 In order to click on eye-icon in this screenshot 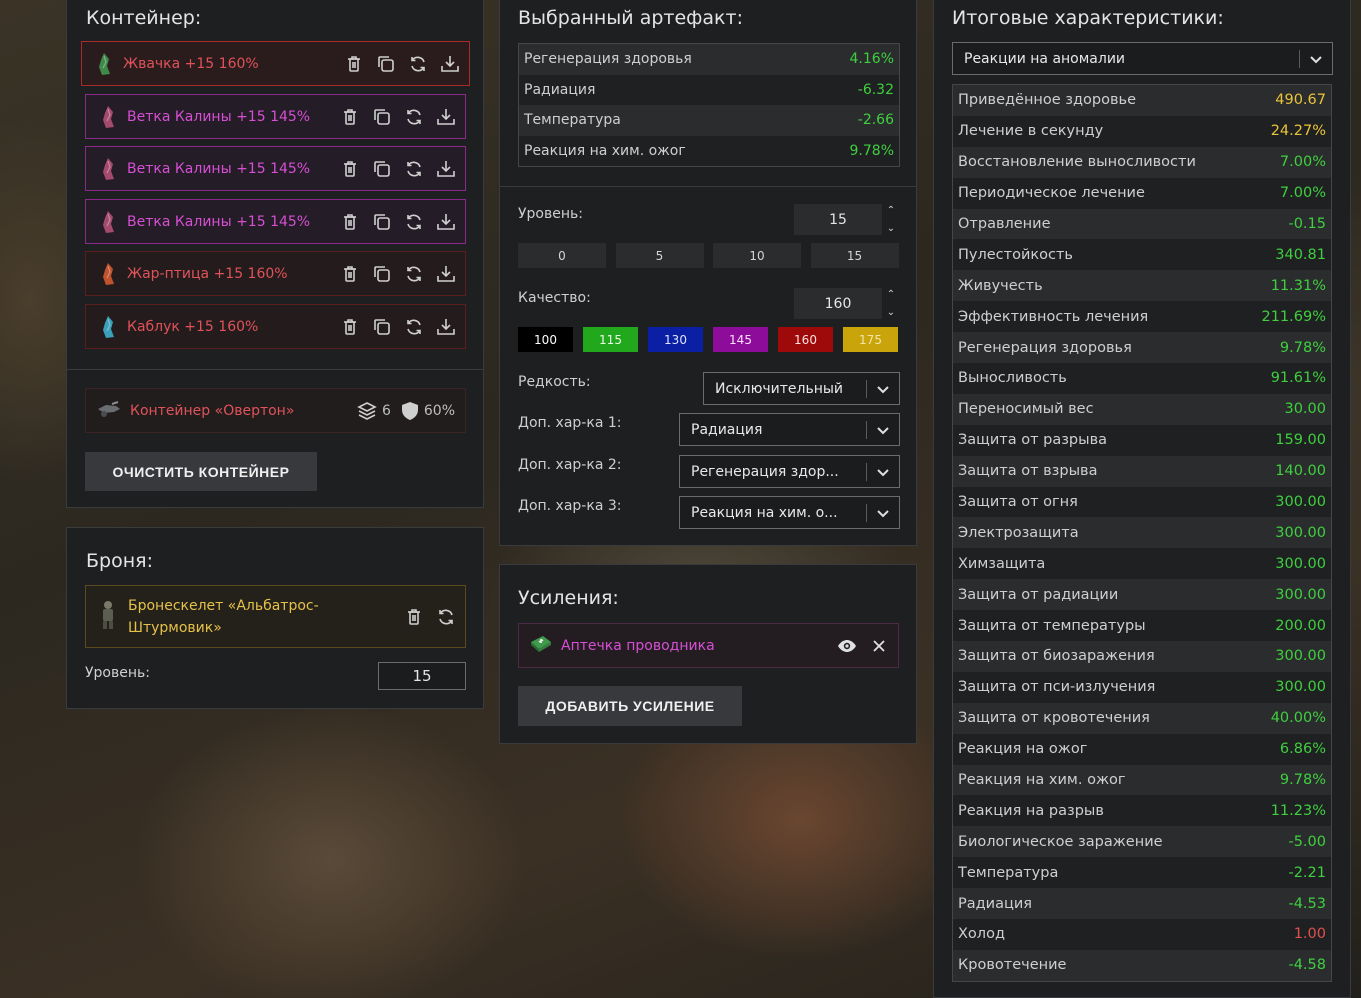, I will do `click(847, 646)`.